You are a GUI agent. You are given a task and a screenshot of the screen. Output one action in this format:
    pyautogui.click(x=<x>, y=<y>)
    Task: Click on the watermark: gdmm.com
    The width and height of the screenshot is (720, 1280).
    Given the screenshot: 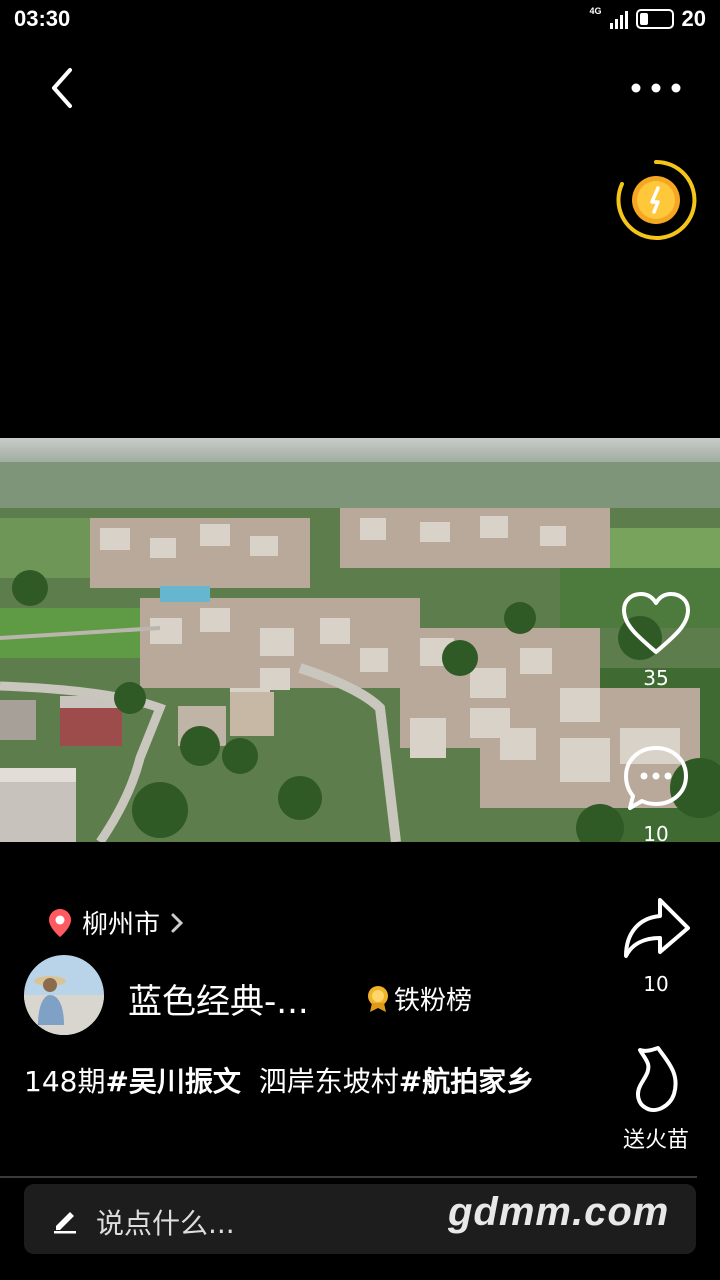 What is the action you would take?
    pyautogui.click(x=559, y=1212)
    